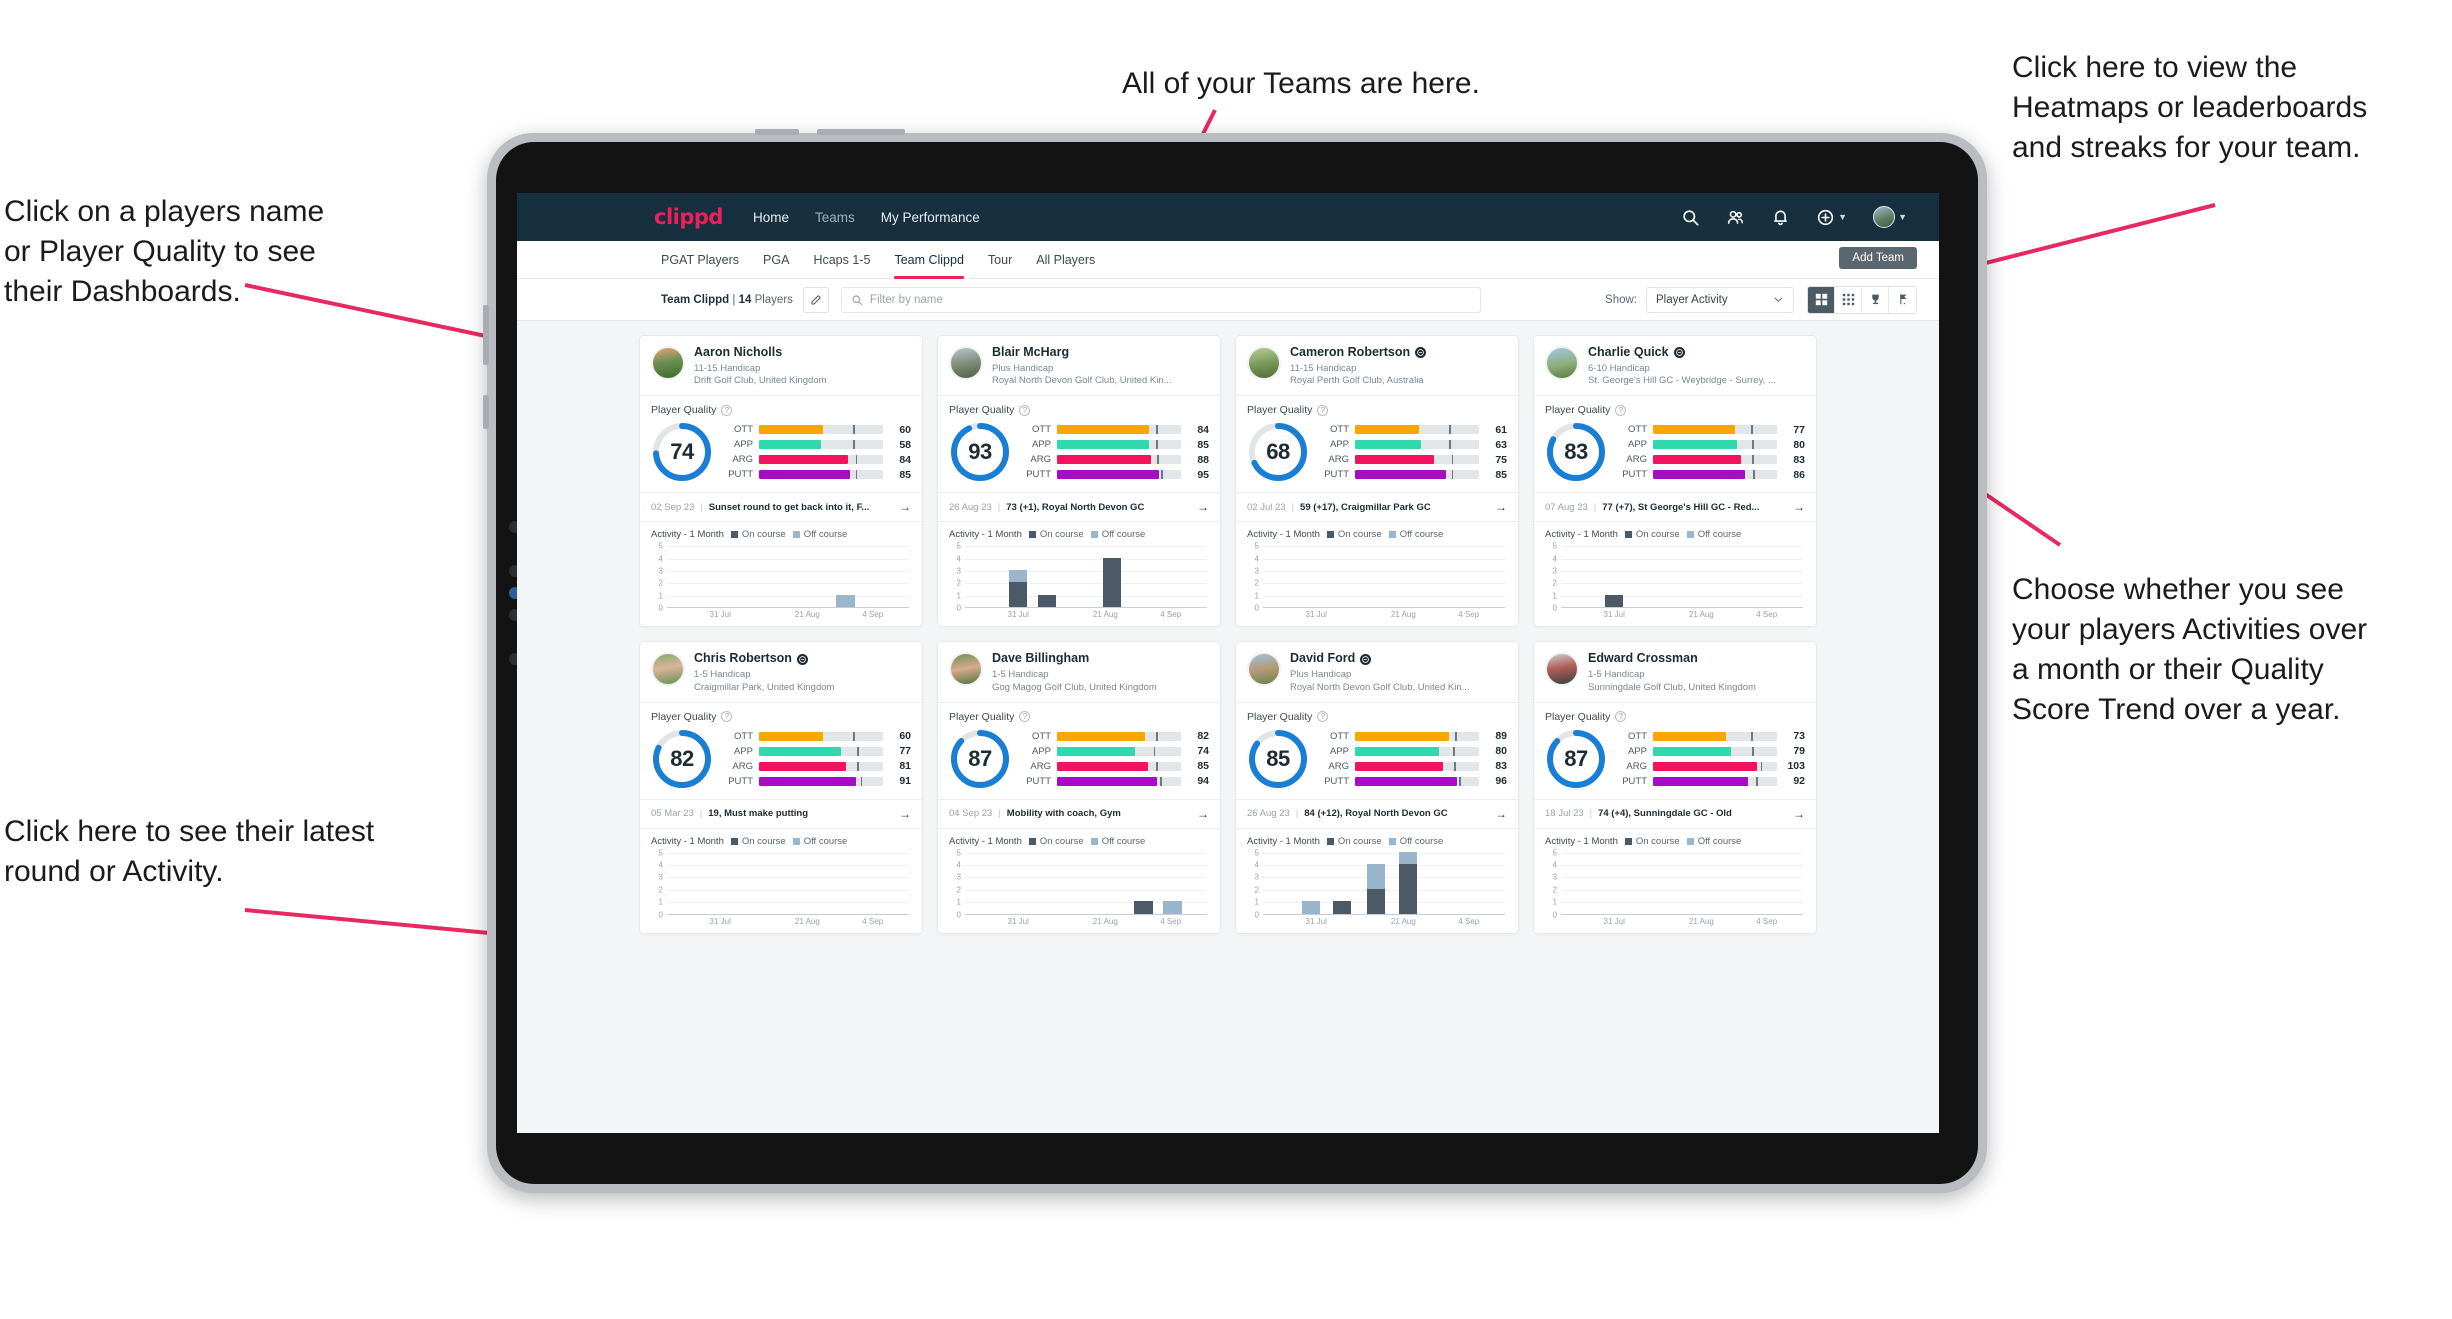 Image resolution: width=2452 pixels, height=1319 pixels. What do you see at coordinates (1380, 658) in the screenshot?
I see `player-name: David Ford` at bounding box center [1380, 658].